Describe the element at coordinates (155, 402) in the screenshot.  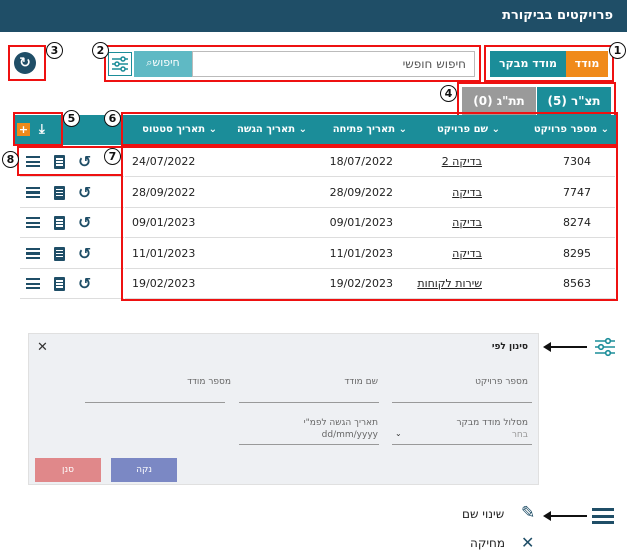
I see `surveyor-number-input` at that location.